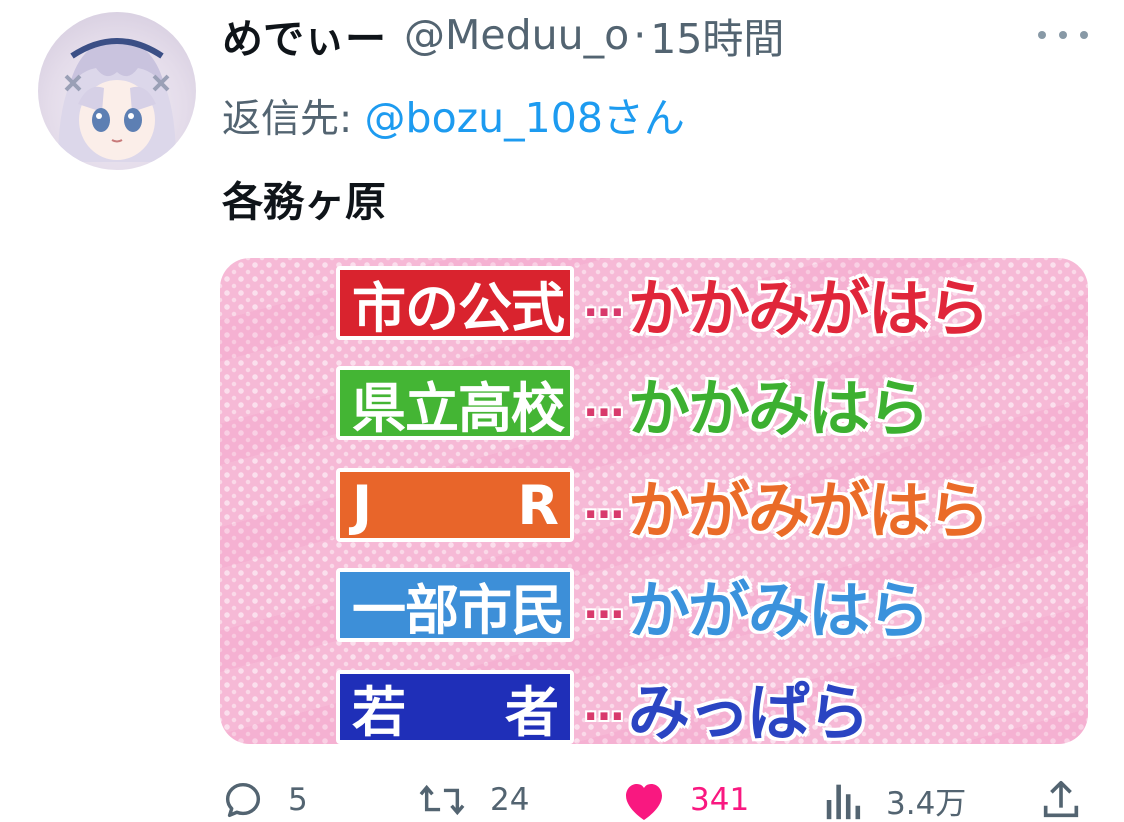  What do you see at coordinates (809, 510) in the screenshot?
I see `row-reading: かがみがはら` at bounding box center [809, 510].